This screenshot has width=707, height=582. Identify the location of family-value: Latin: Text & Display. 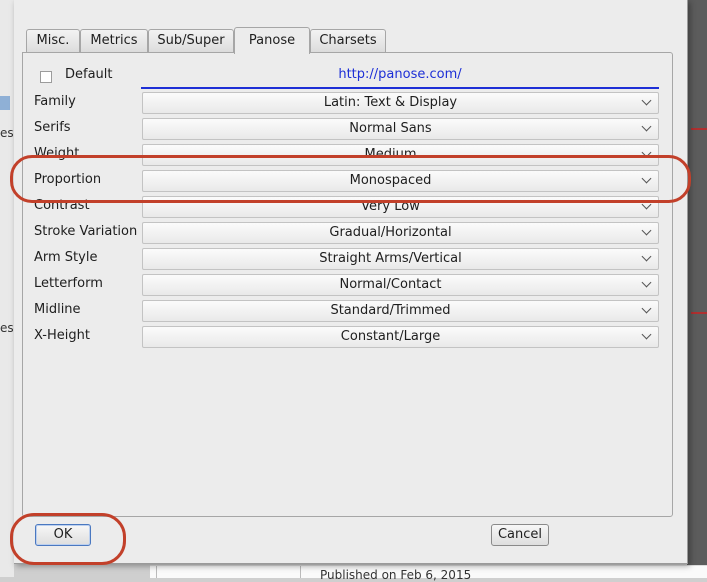
(390, 102).